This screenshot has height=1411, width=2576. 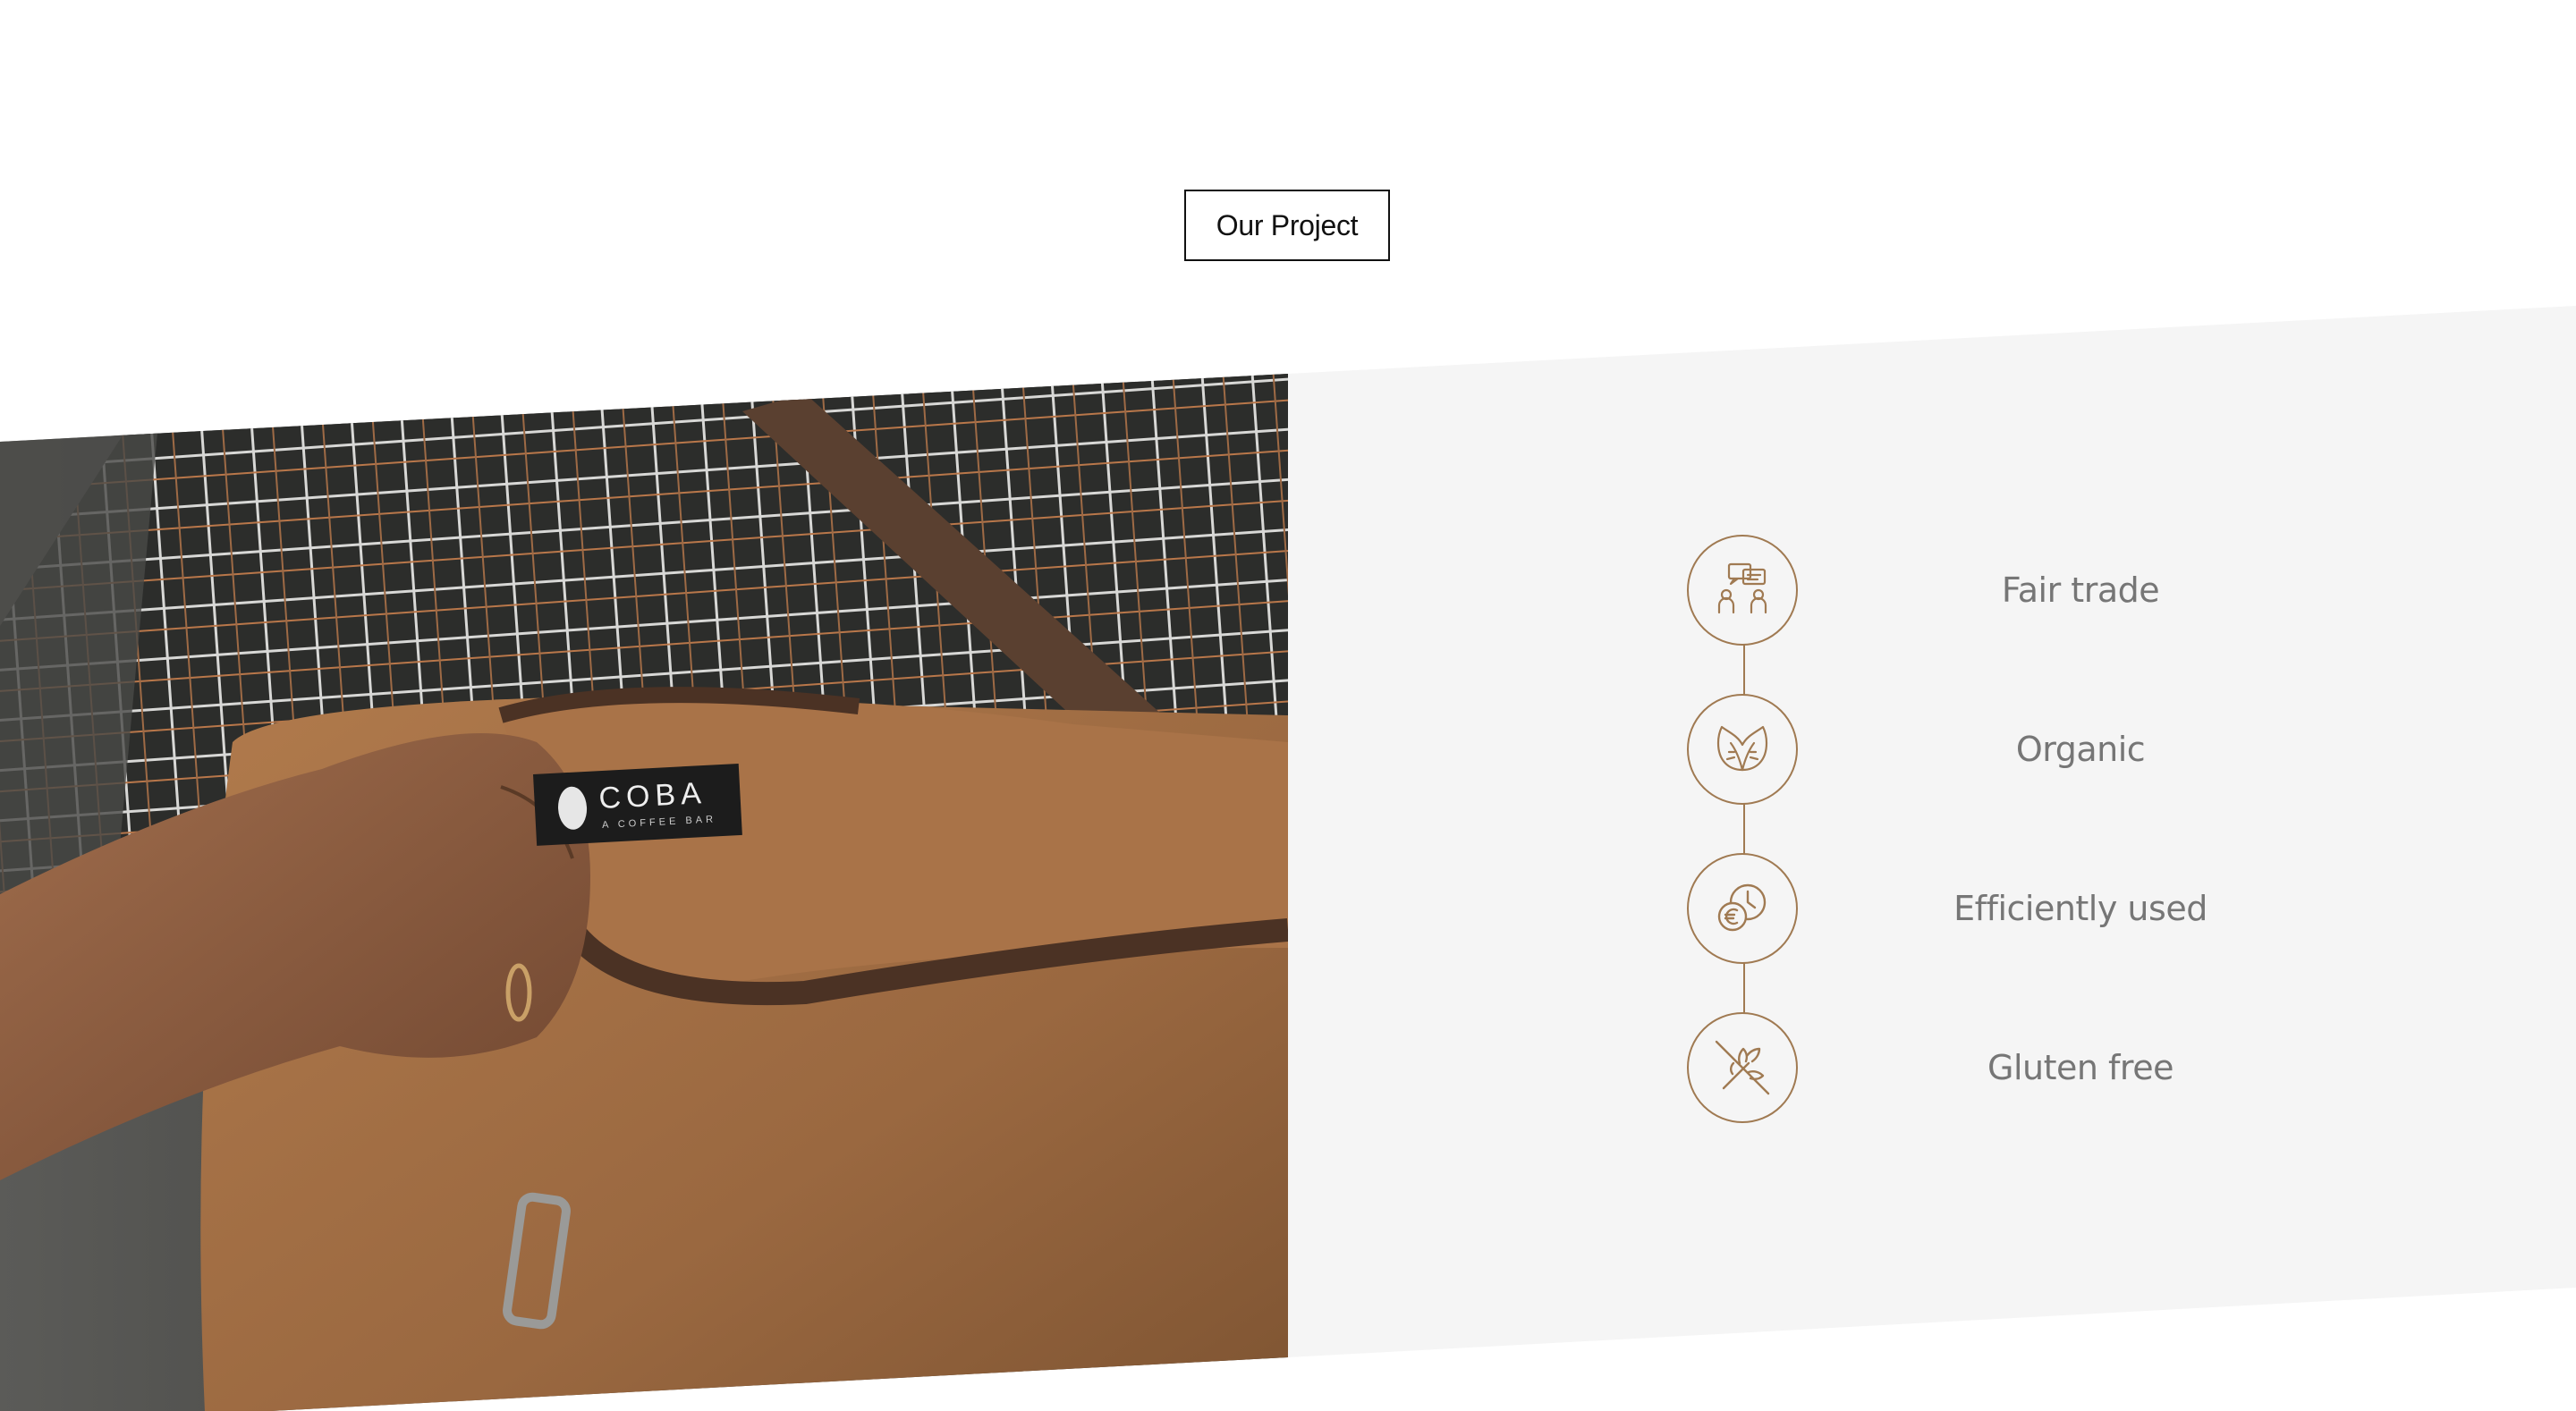 What do you see at coordinates (2000, 592) in the screenshot?
I see `feature-fair-trade: Fair trade` at bounding box center [2000, 592].